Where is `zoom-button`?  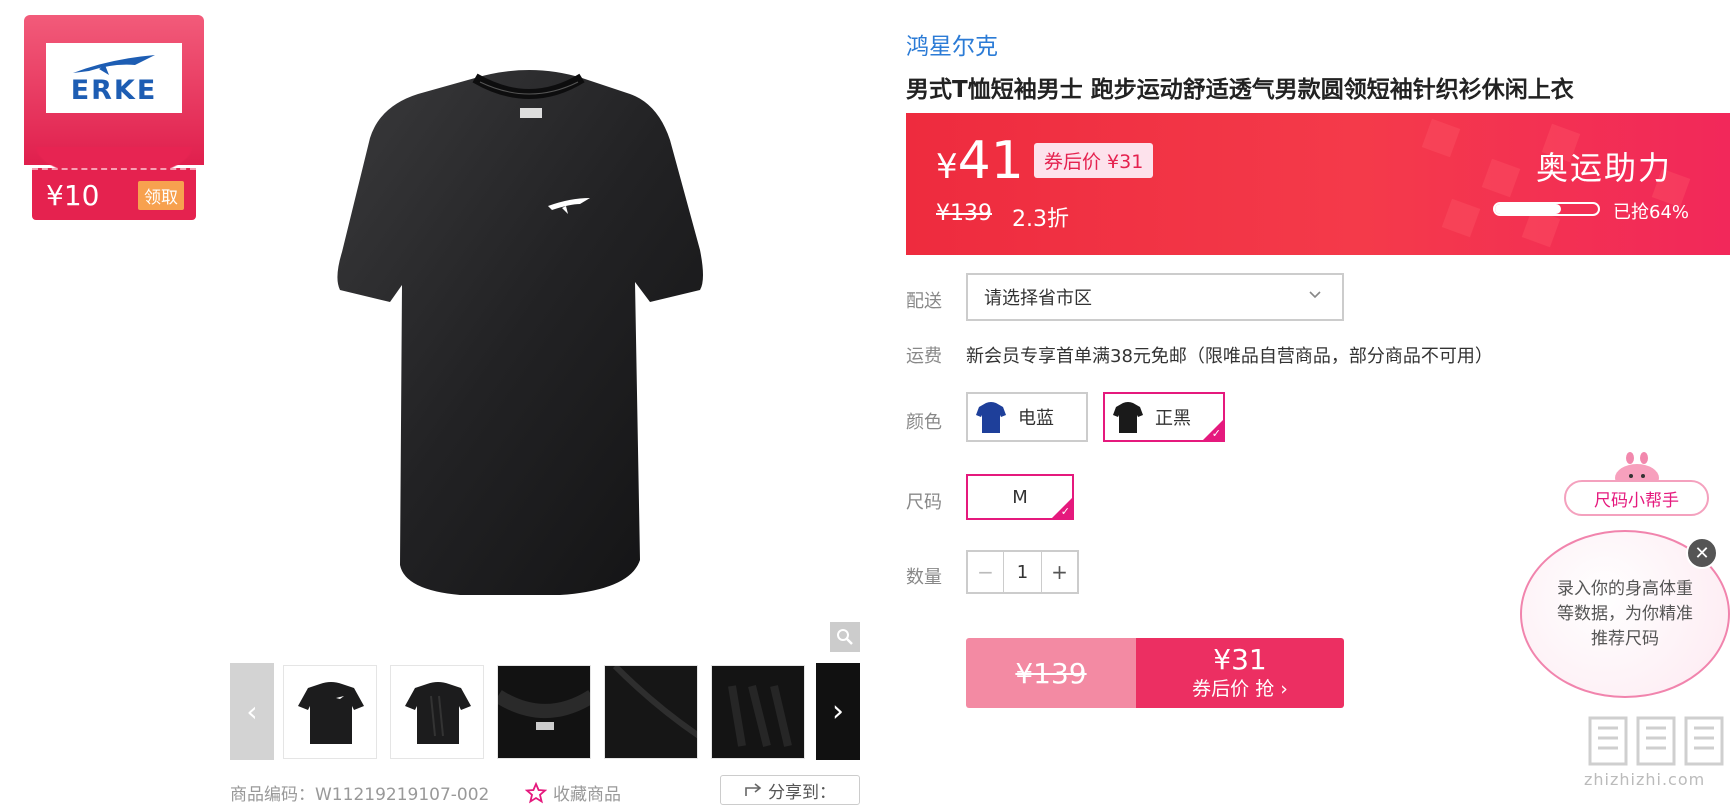
zoom-button is located at coordinates (845, 637).